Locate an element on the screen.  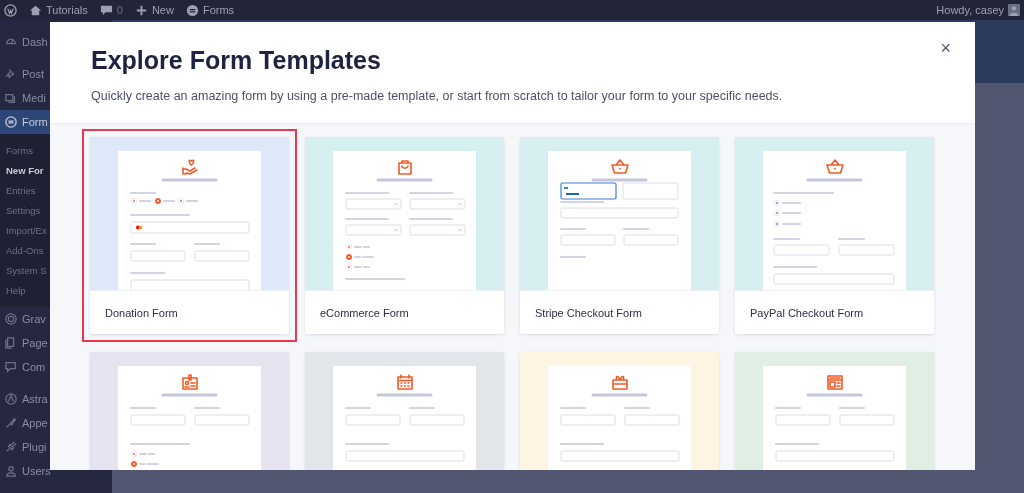
dialog-title: Explore Form Templates is located at coordinates (236, 60).